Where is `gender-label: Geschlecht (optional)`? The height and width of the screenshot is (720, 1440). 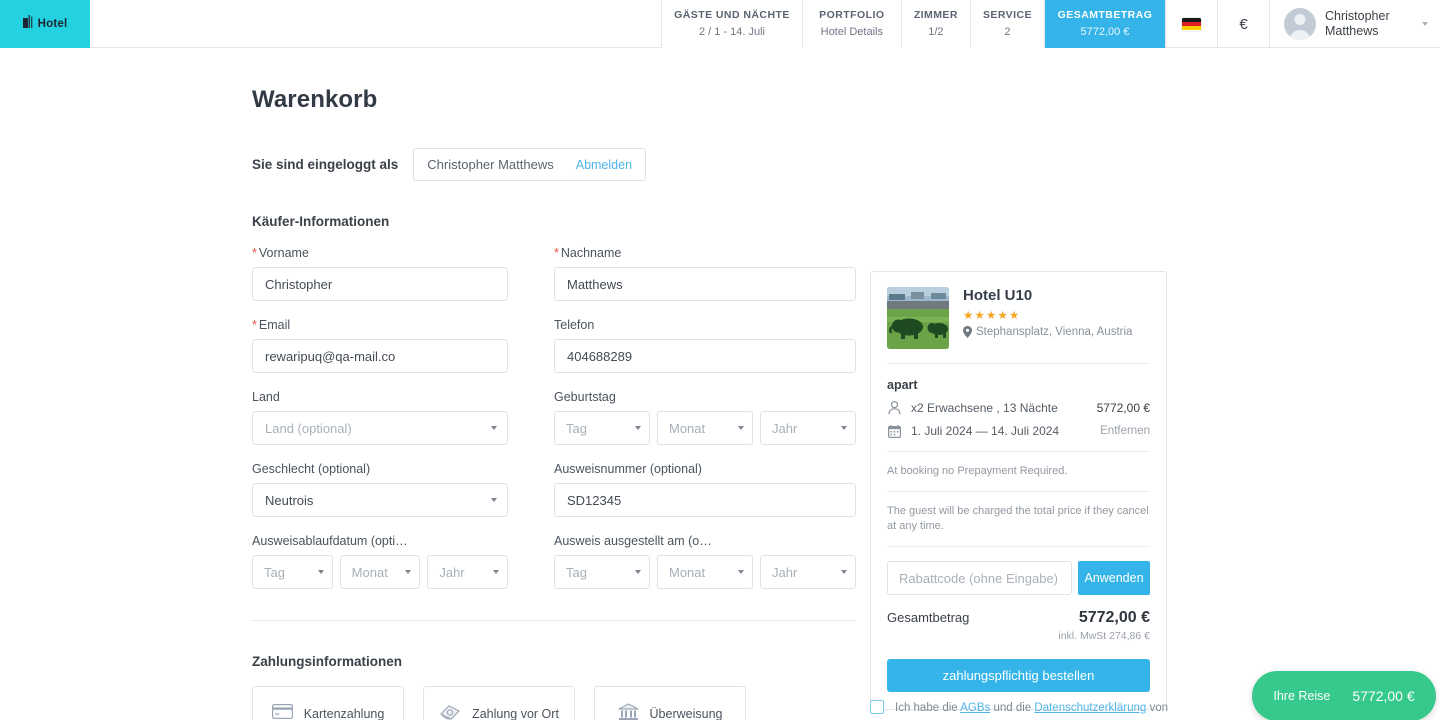 gender-label: Geschlecht (optional) is located at coordinates (311, 469).